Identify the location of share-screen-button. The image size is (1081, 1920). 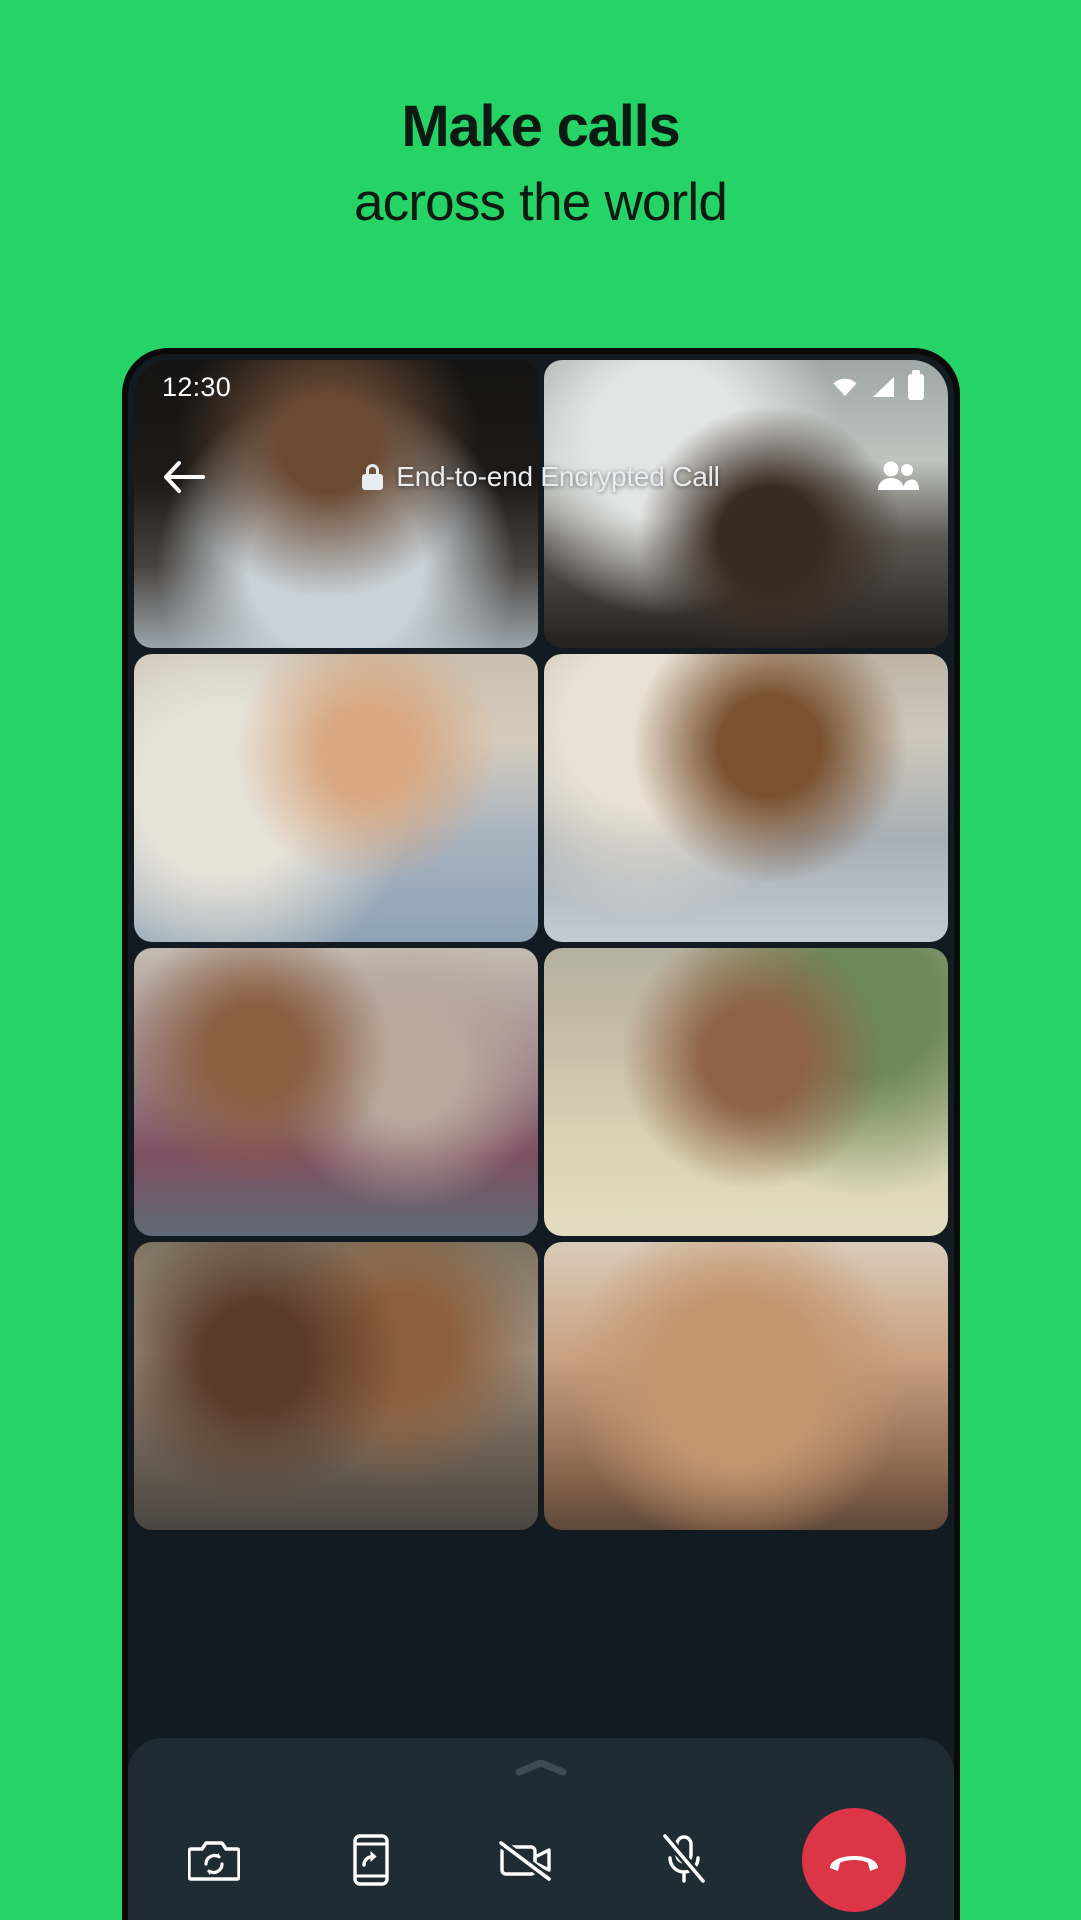
(371, 1860).